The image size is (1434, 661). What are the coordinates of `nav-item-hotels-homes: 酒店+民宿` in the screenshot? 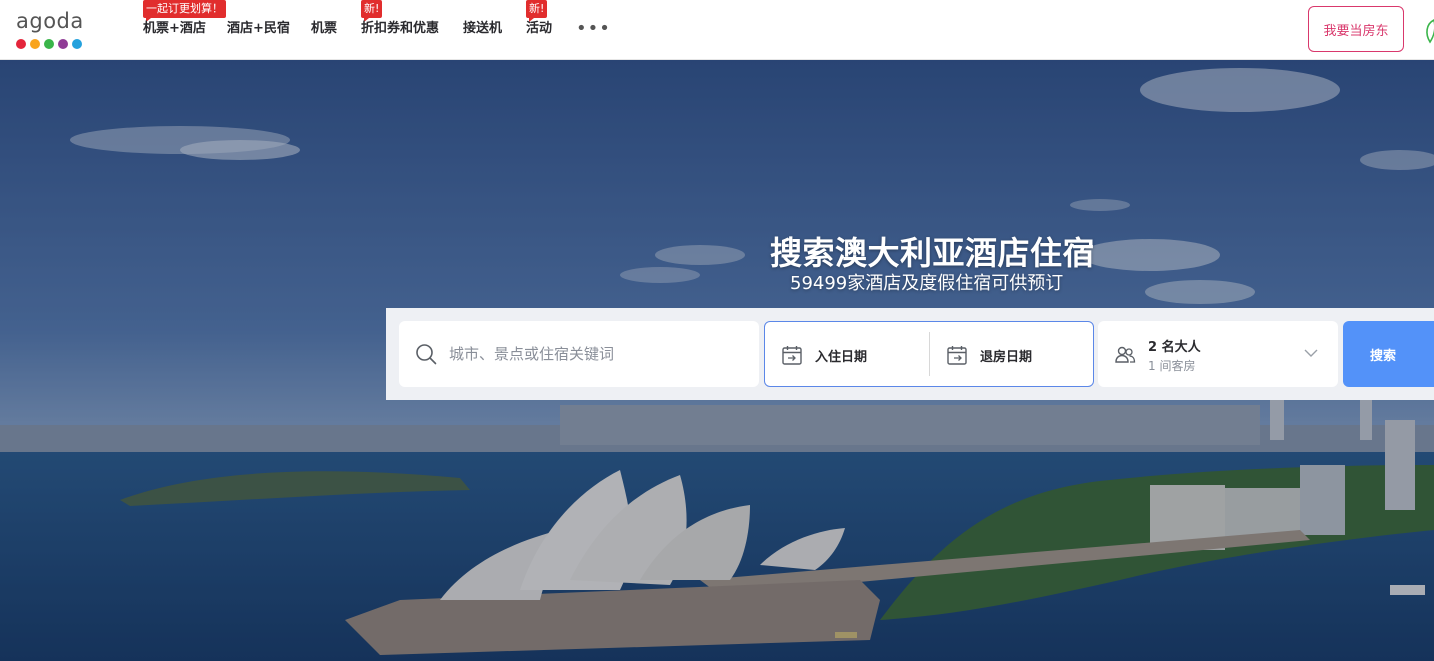 It's located at (258, 29).